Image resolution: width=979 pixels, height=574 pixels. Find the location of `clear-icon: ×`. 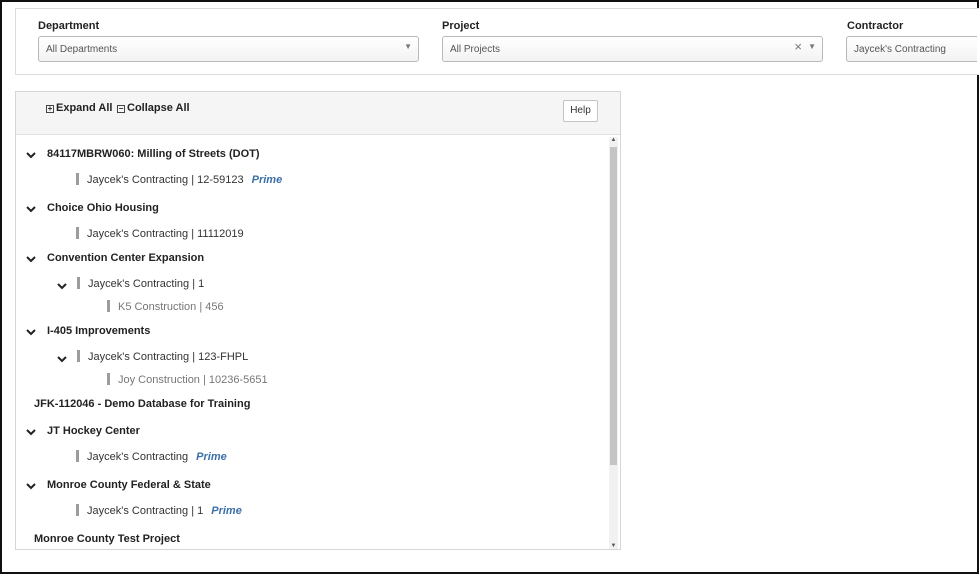

clear-icon: × is located at coordinates (798, 46).